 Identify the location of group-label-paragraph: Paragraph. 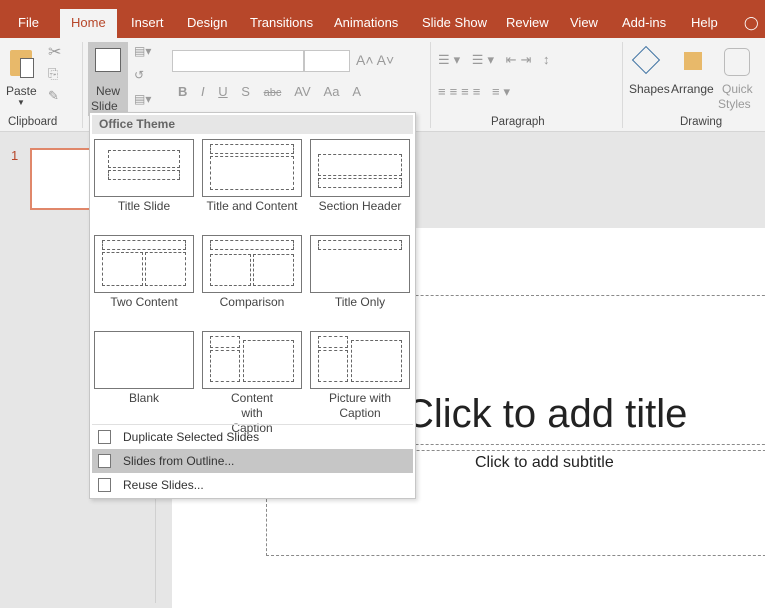
(518, 122).